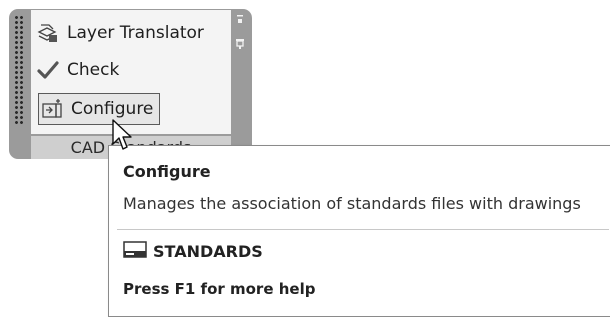 This screenshot has height=317, width=610. Describe the element at coordinates (240, 32) in the screenshot. I see `pin-icon` at that location.